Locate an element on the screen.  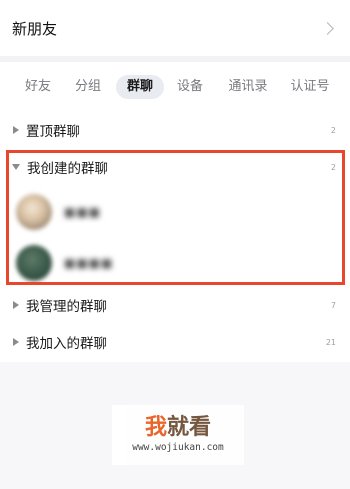
group-section-count: 2 is located at coordinates (333, 130).